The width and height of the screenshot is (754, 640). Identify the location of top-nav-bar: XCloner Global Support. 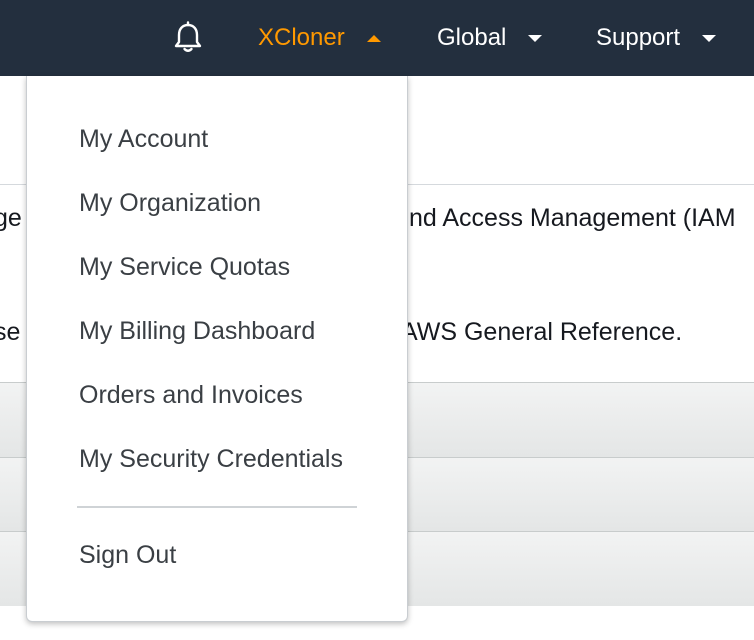
(377, 38).